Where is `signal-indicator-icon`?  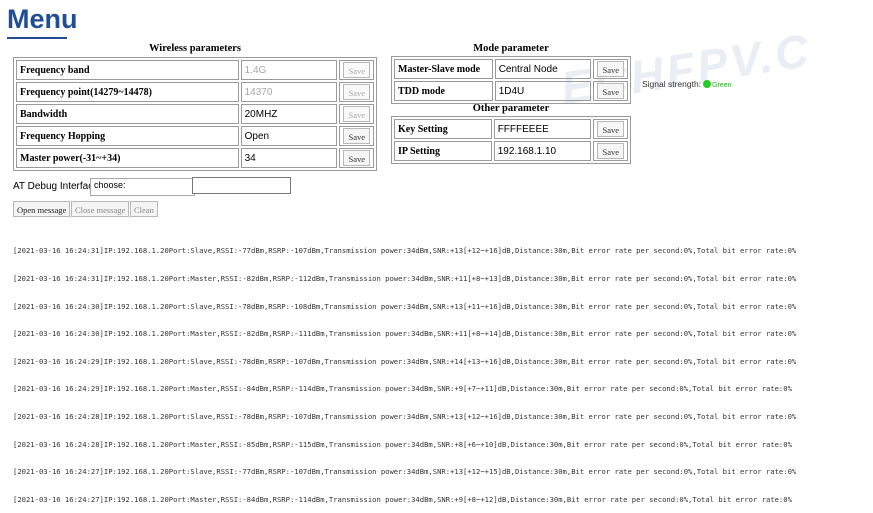
signal-indicator-icon is located at coordinates (707, 84).